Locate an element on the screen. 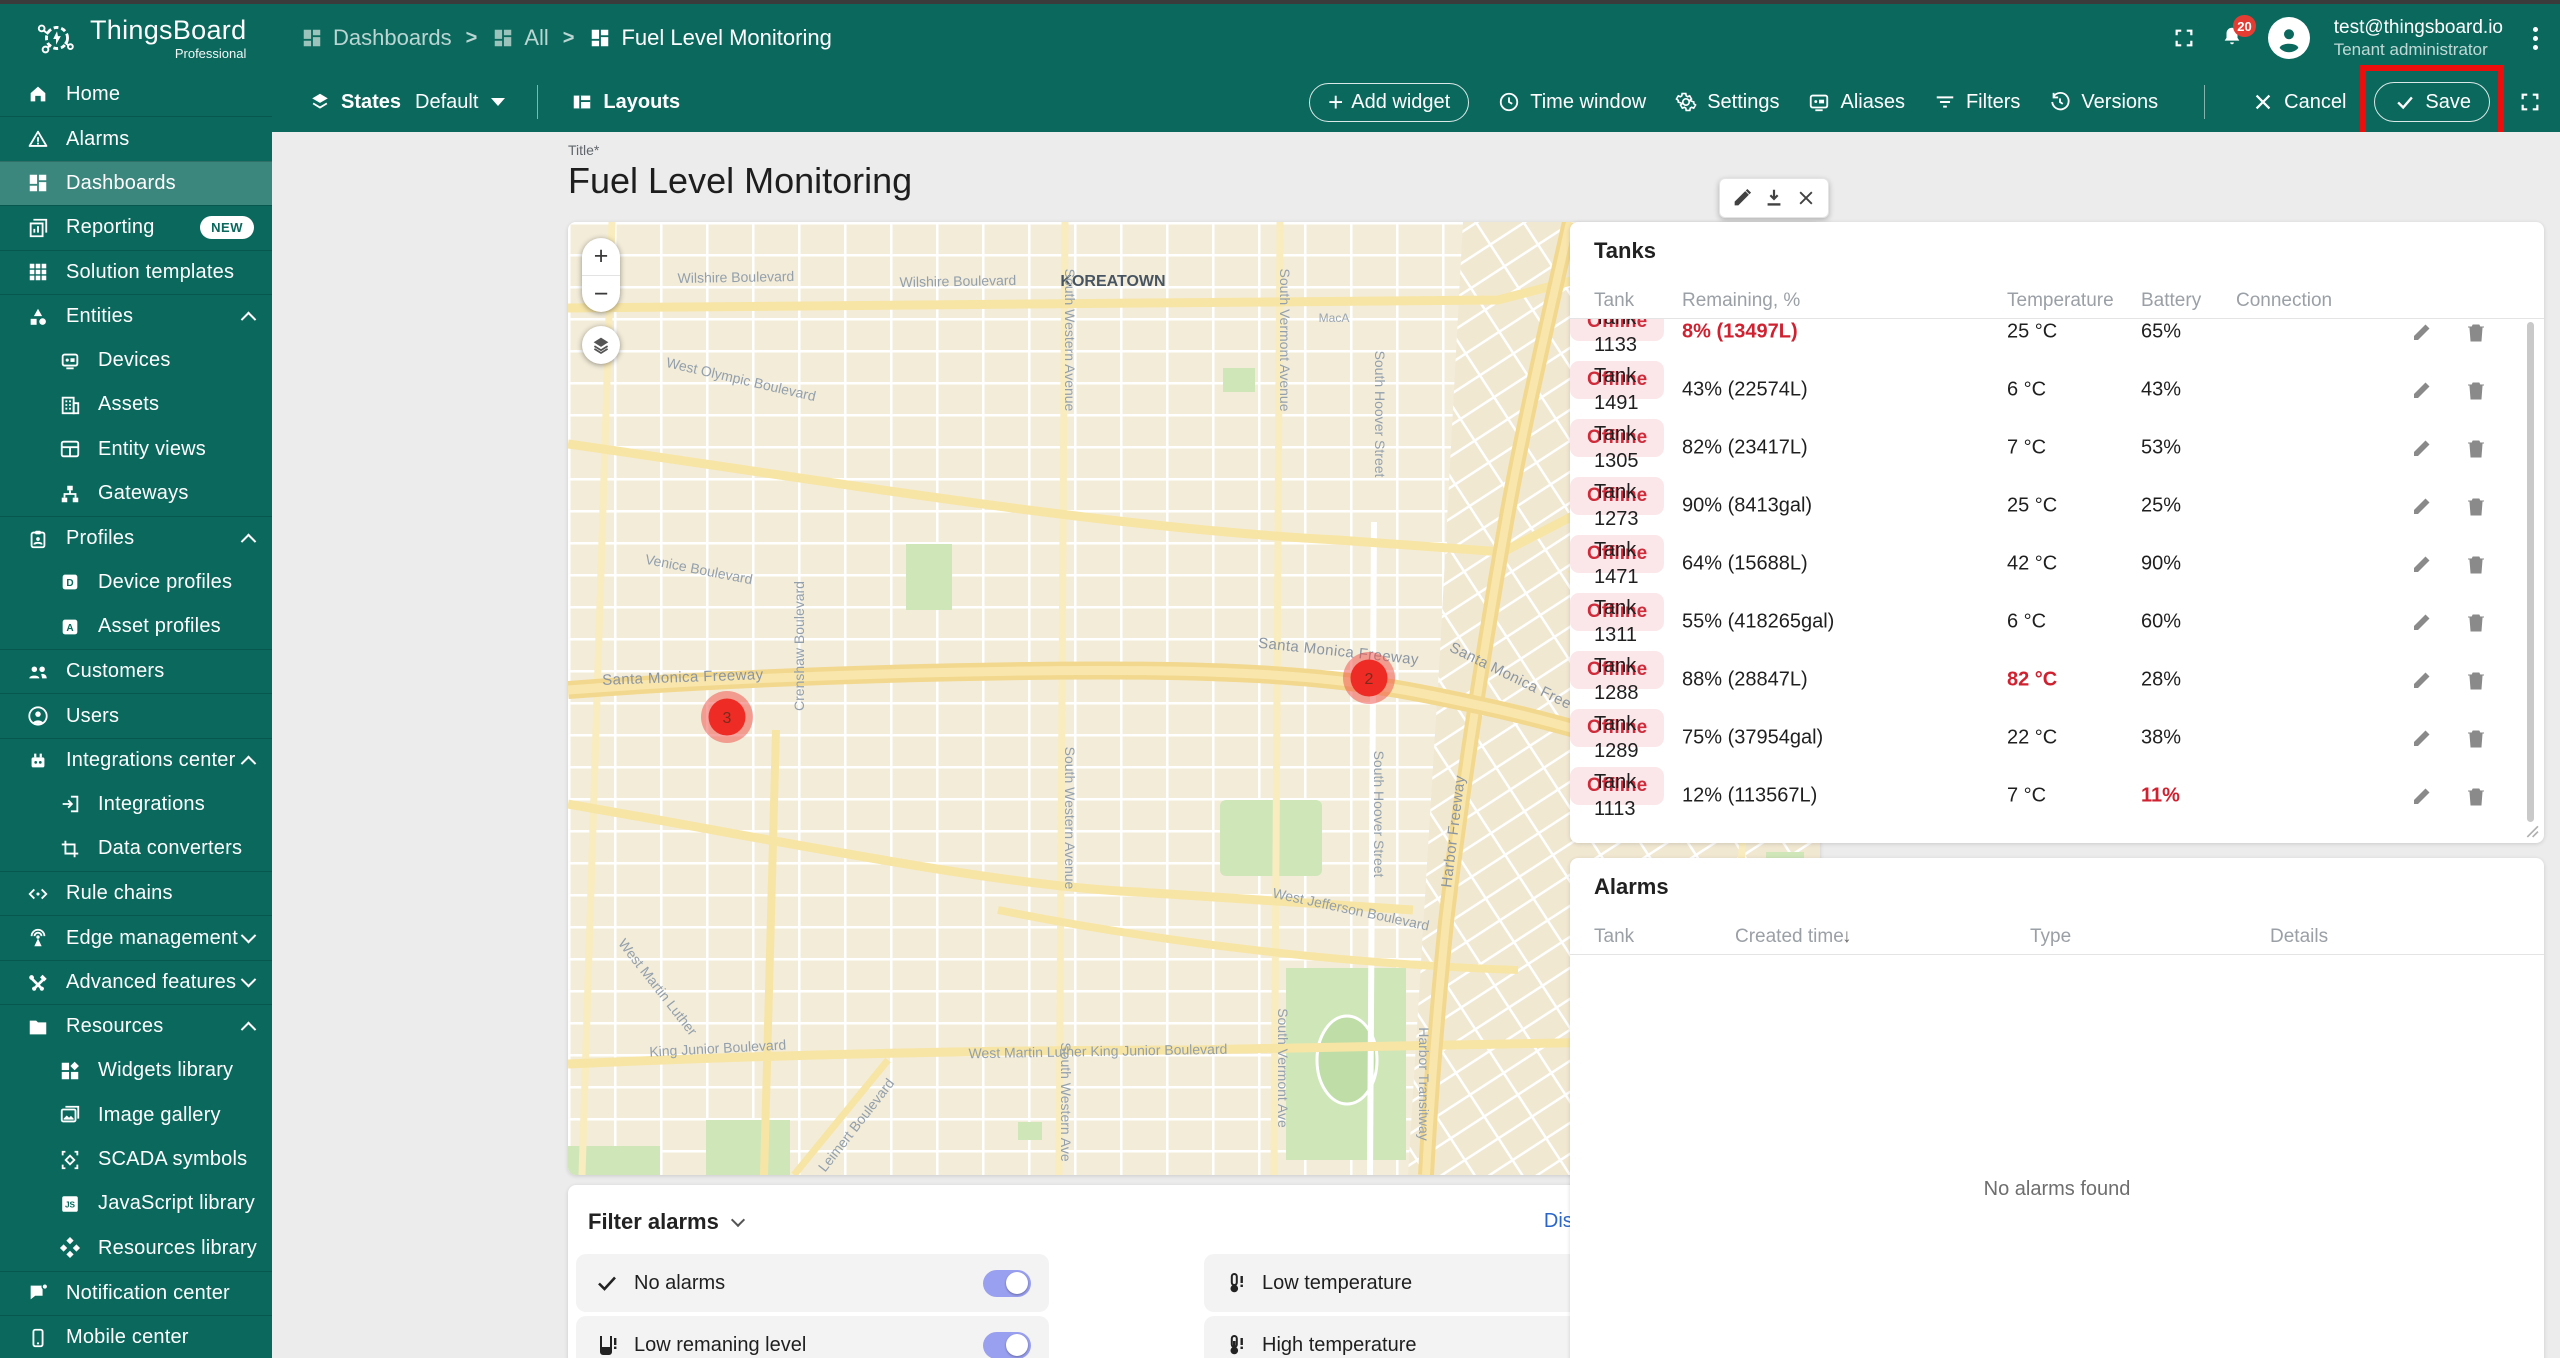 This screenshot has height=1358, width=2560. sidebar-item-assets: Assets is located at coordinates (136, 405).